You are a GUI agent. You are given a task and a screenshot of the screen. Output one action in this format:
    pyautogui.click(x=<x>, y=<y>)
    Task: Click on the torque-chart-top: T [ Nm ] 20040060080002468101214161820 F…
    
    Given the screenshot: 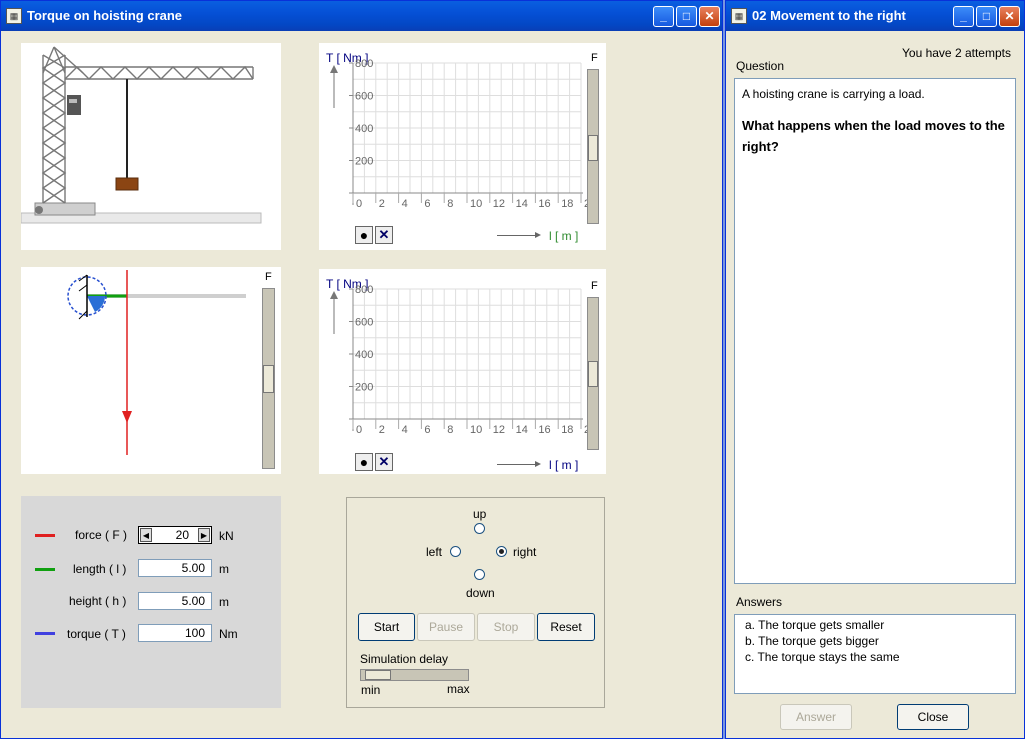 What is the action you would take?
    pyautogui.click(x=462, y=146)
    